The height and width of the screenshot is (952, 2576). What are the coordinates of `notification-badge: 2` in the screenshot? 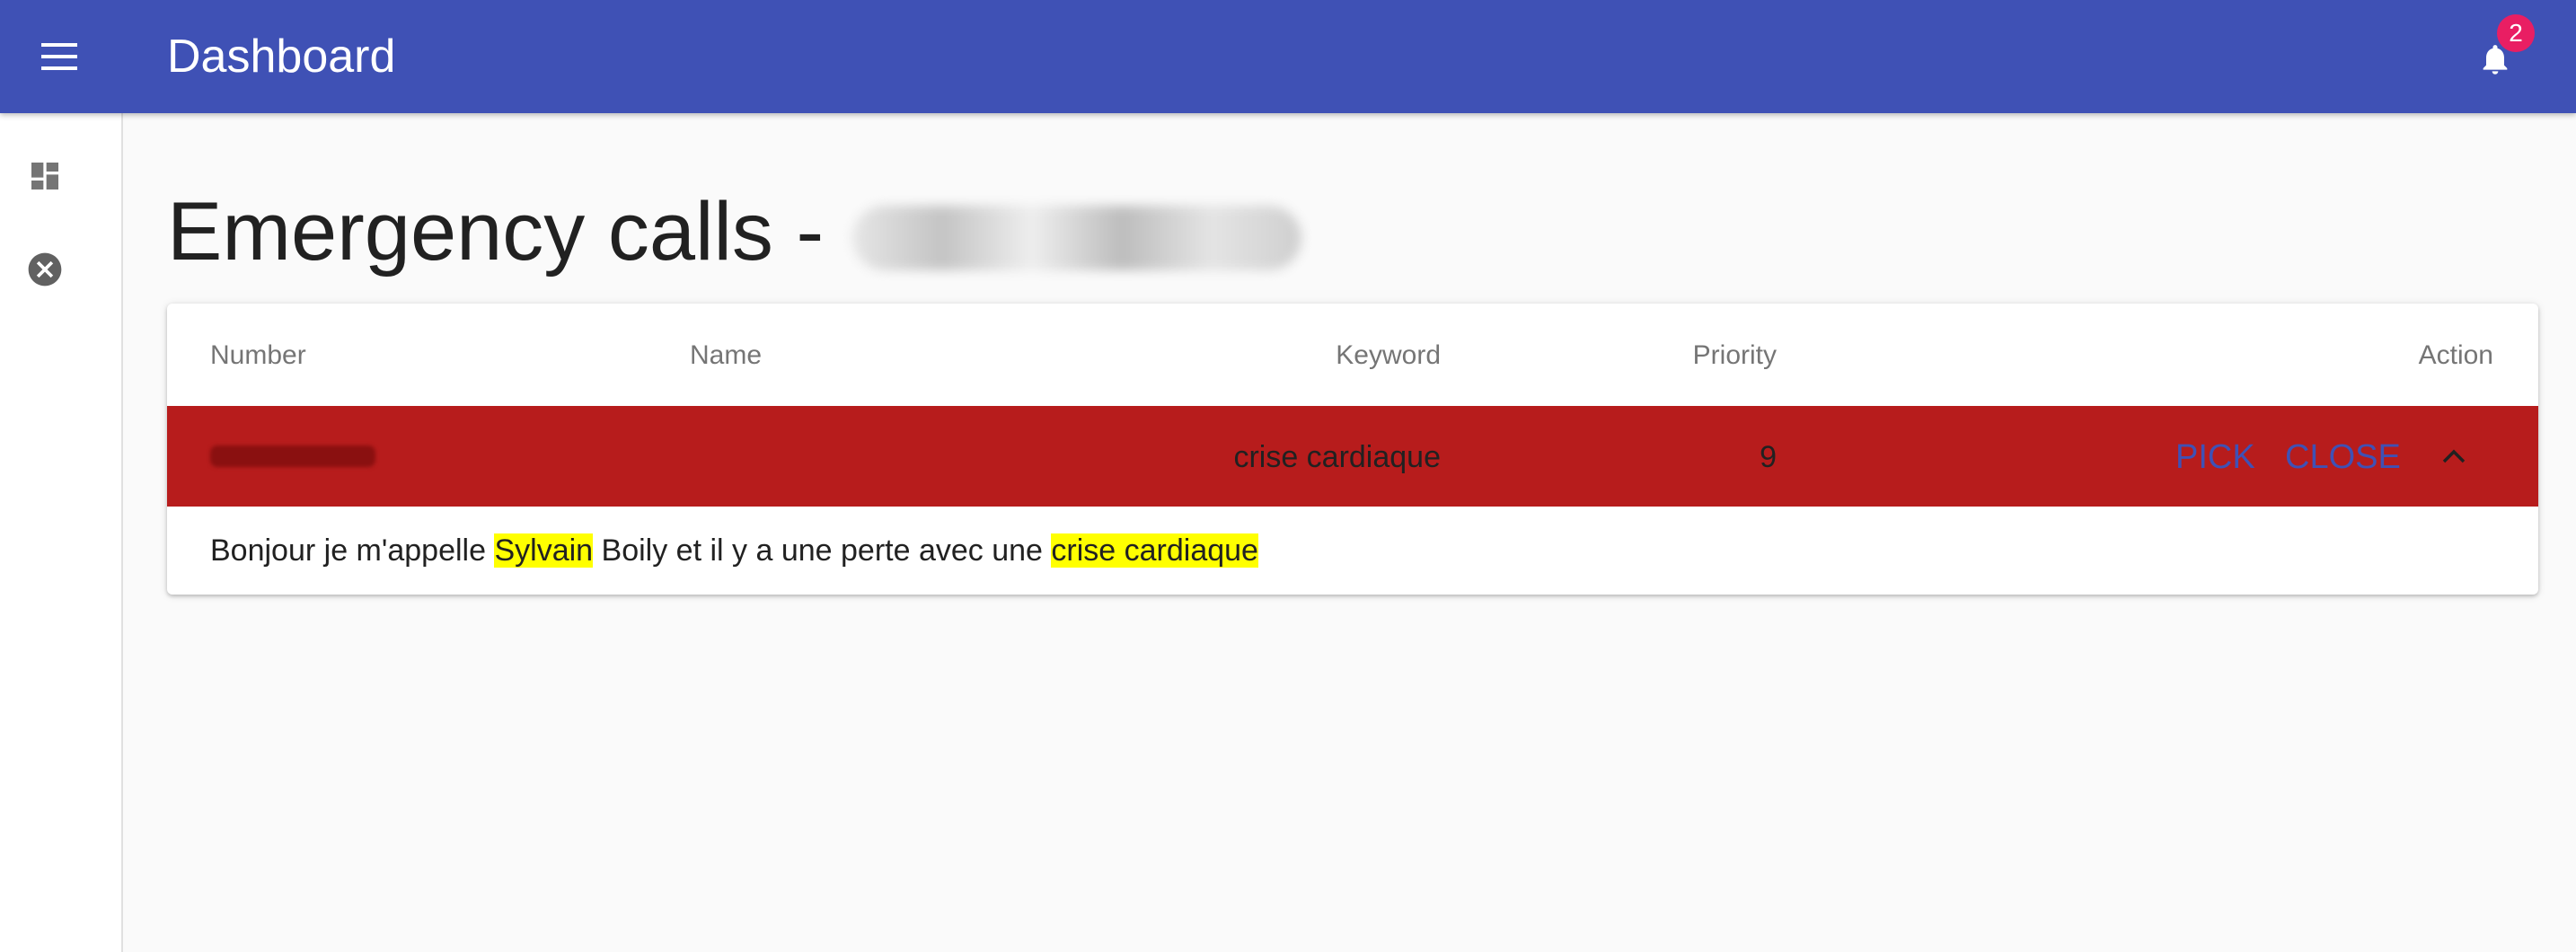 It's located at (2516, 33).